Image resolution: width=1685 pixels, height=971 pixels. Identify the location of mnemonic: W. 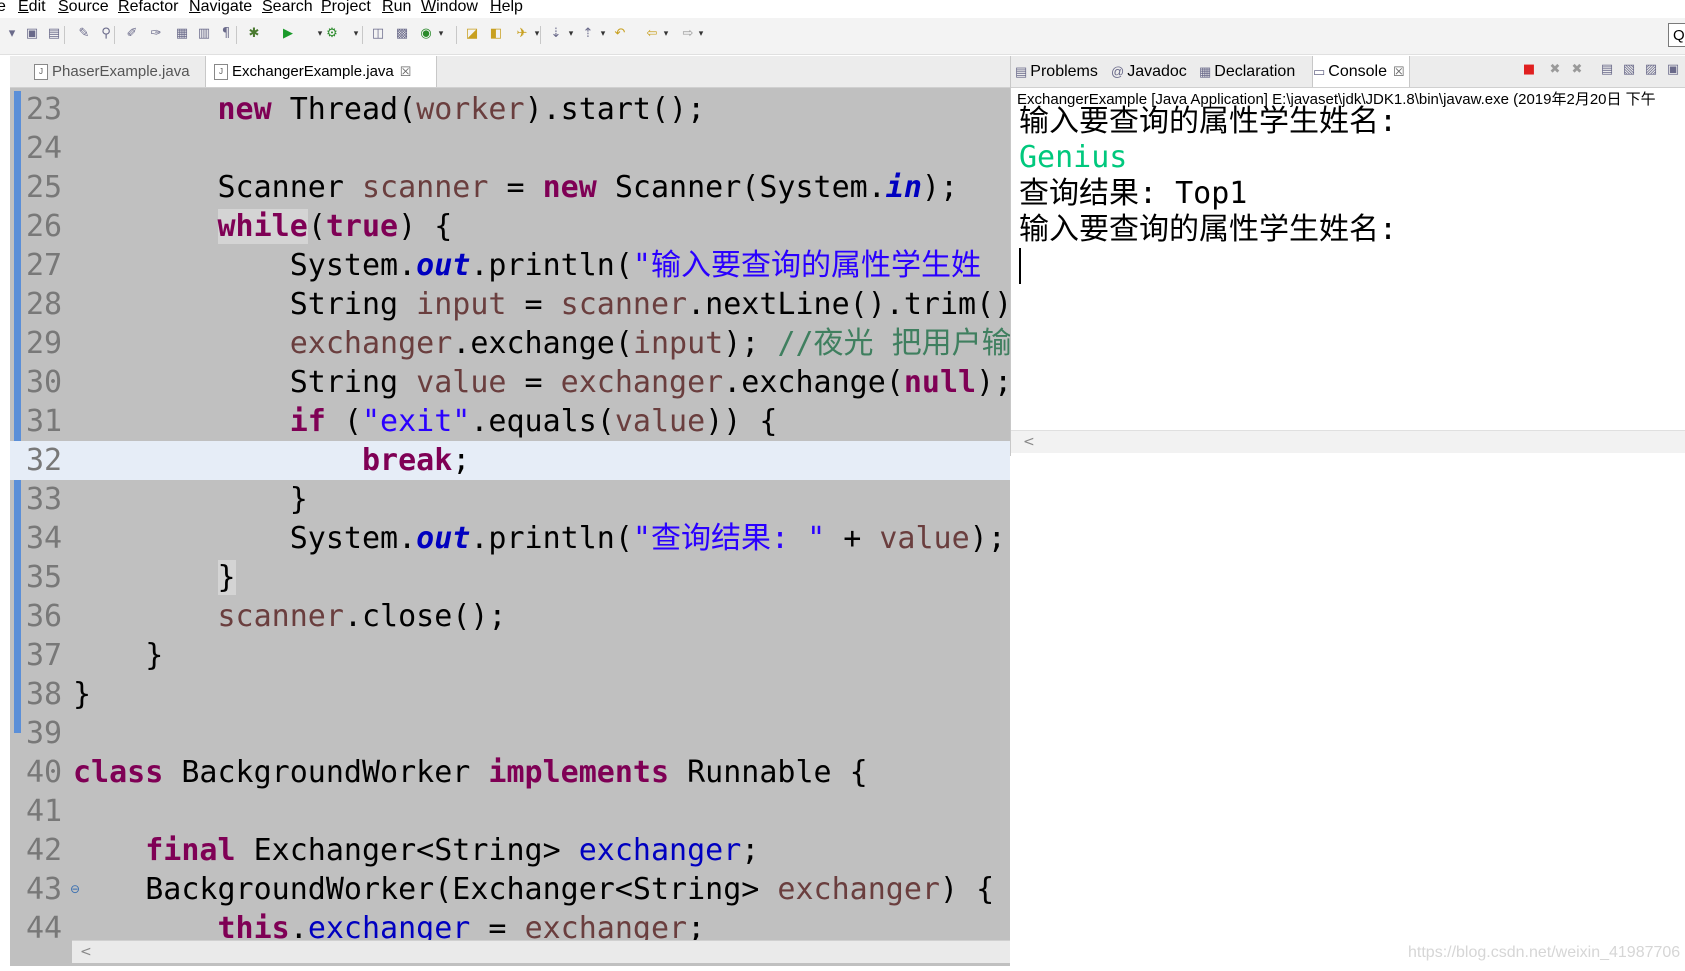
(429, 7).